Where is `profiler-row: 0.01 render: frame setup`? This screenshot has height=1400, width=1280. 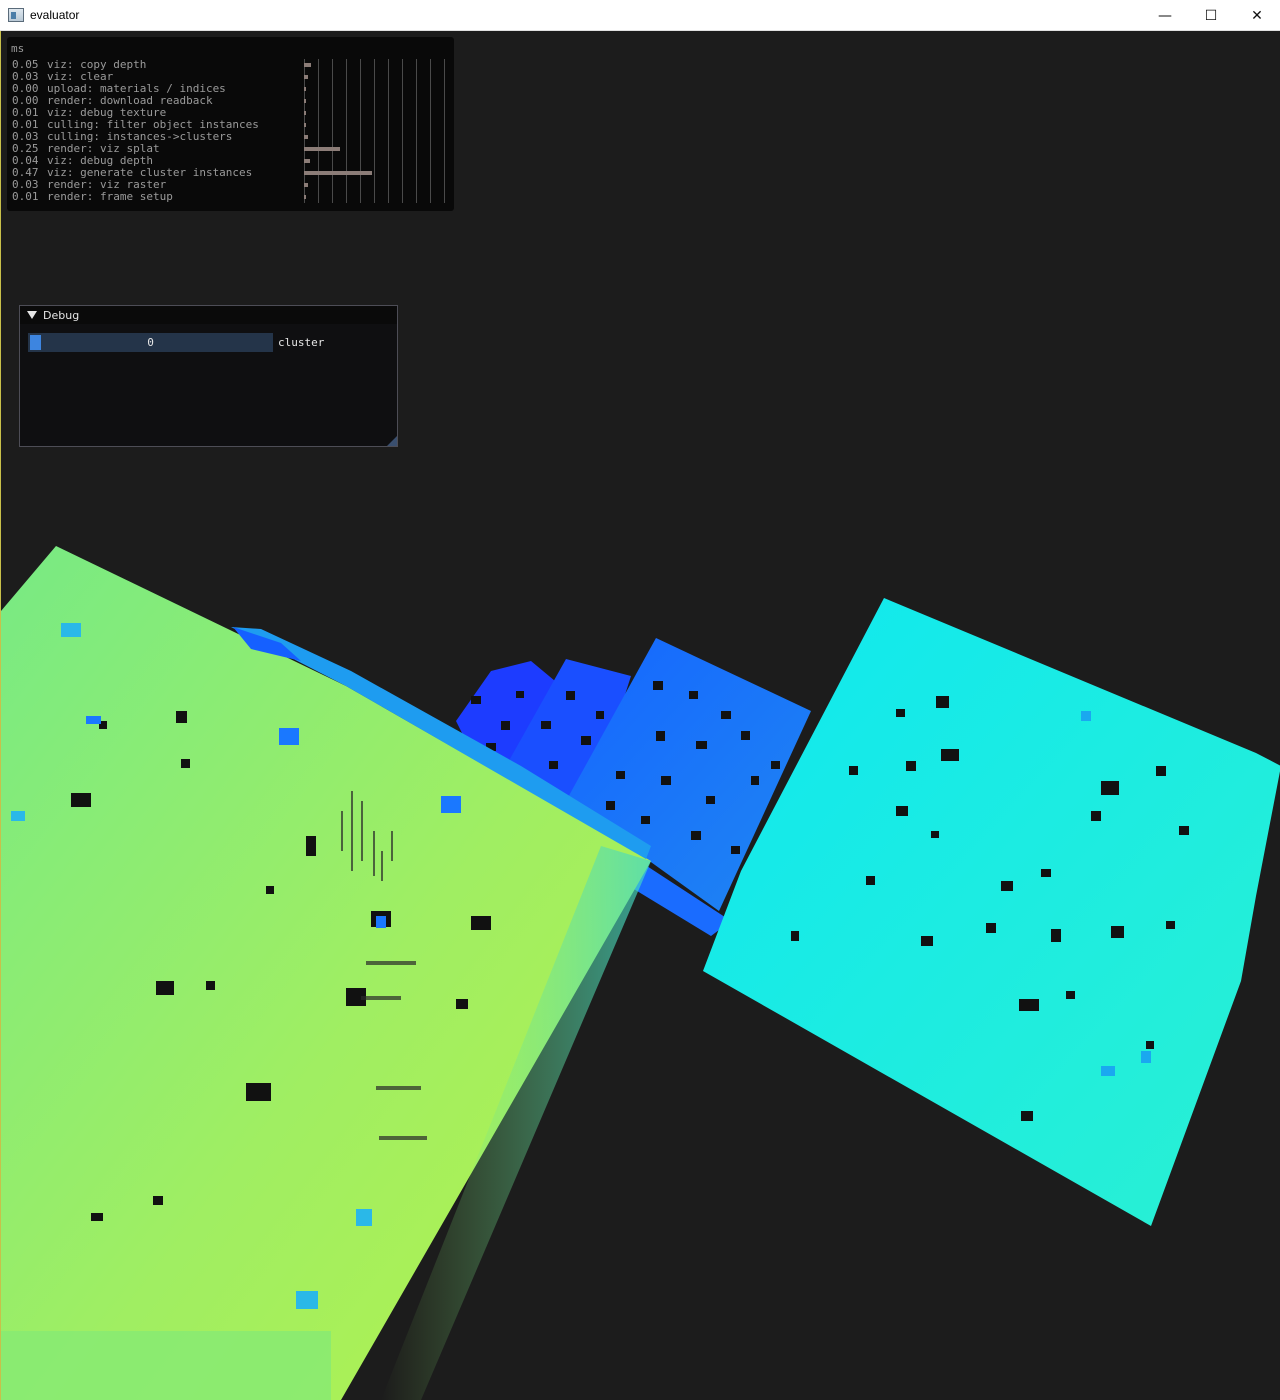 profiler-row: 0.01 render: frame setup is located at coordinates (135, 197).